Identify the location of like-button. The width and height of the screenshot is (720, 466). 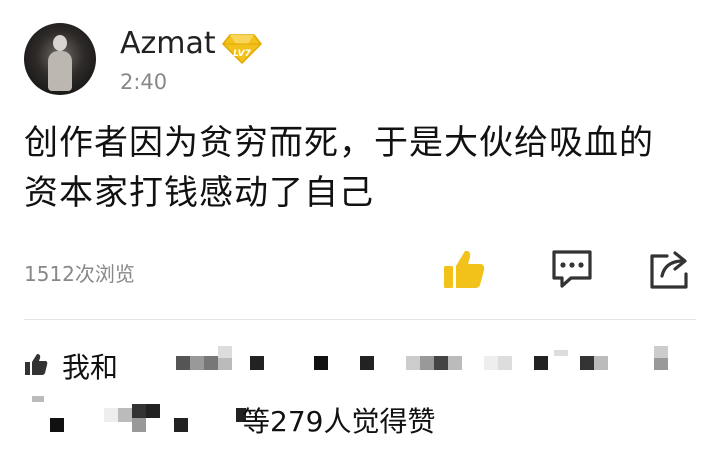
(464, 269).